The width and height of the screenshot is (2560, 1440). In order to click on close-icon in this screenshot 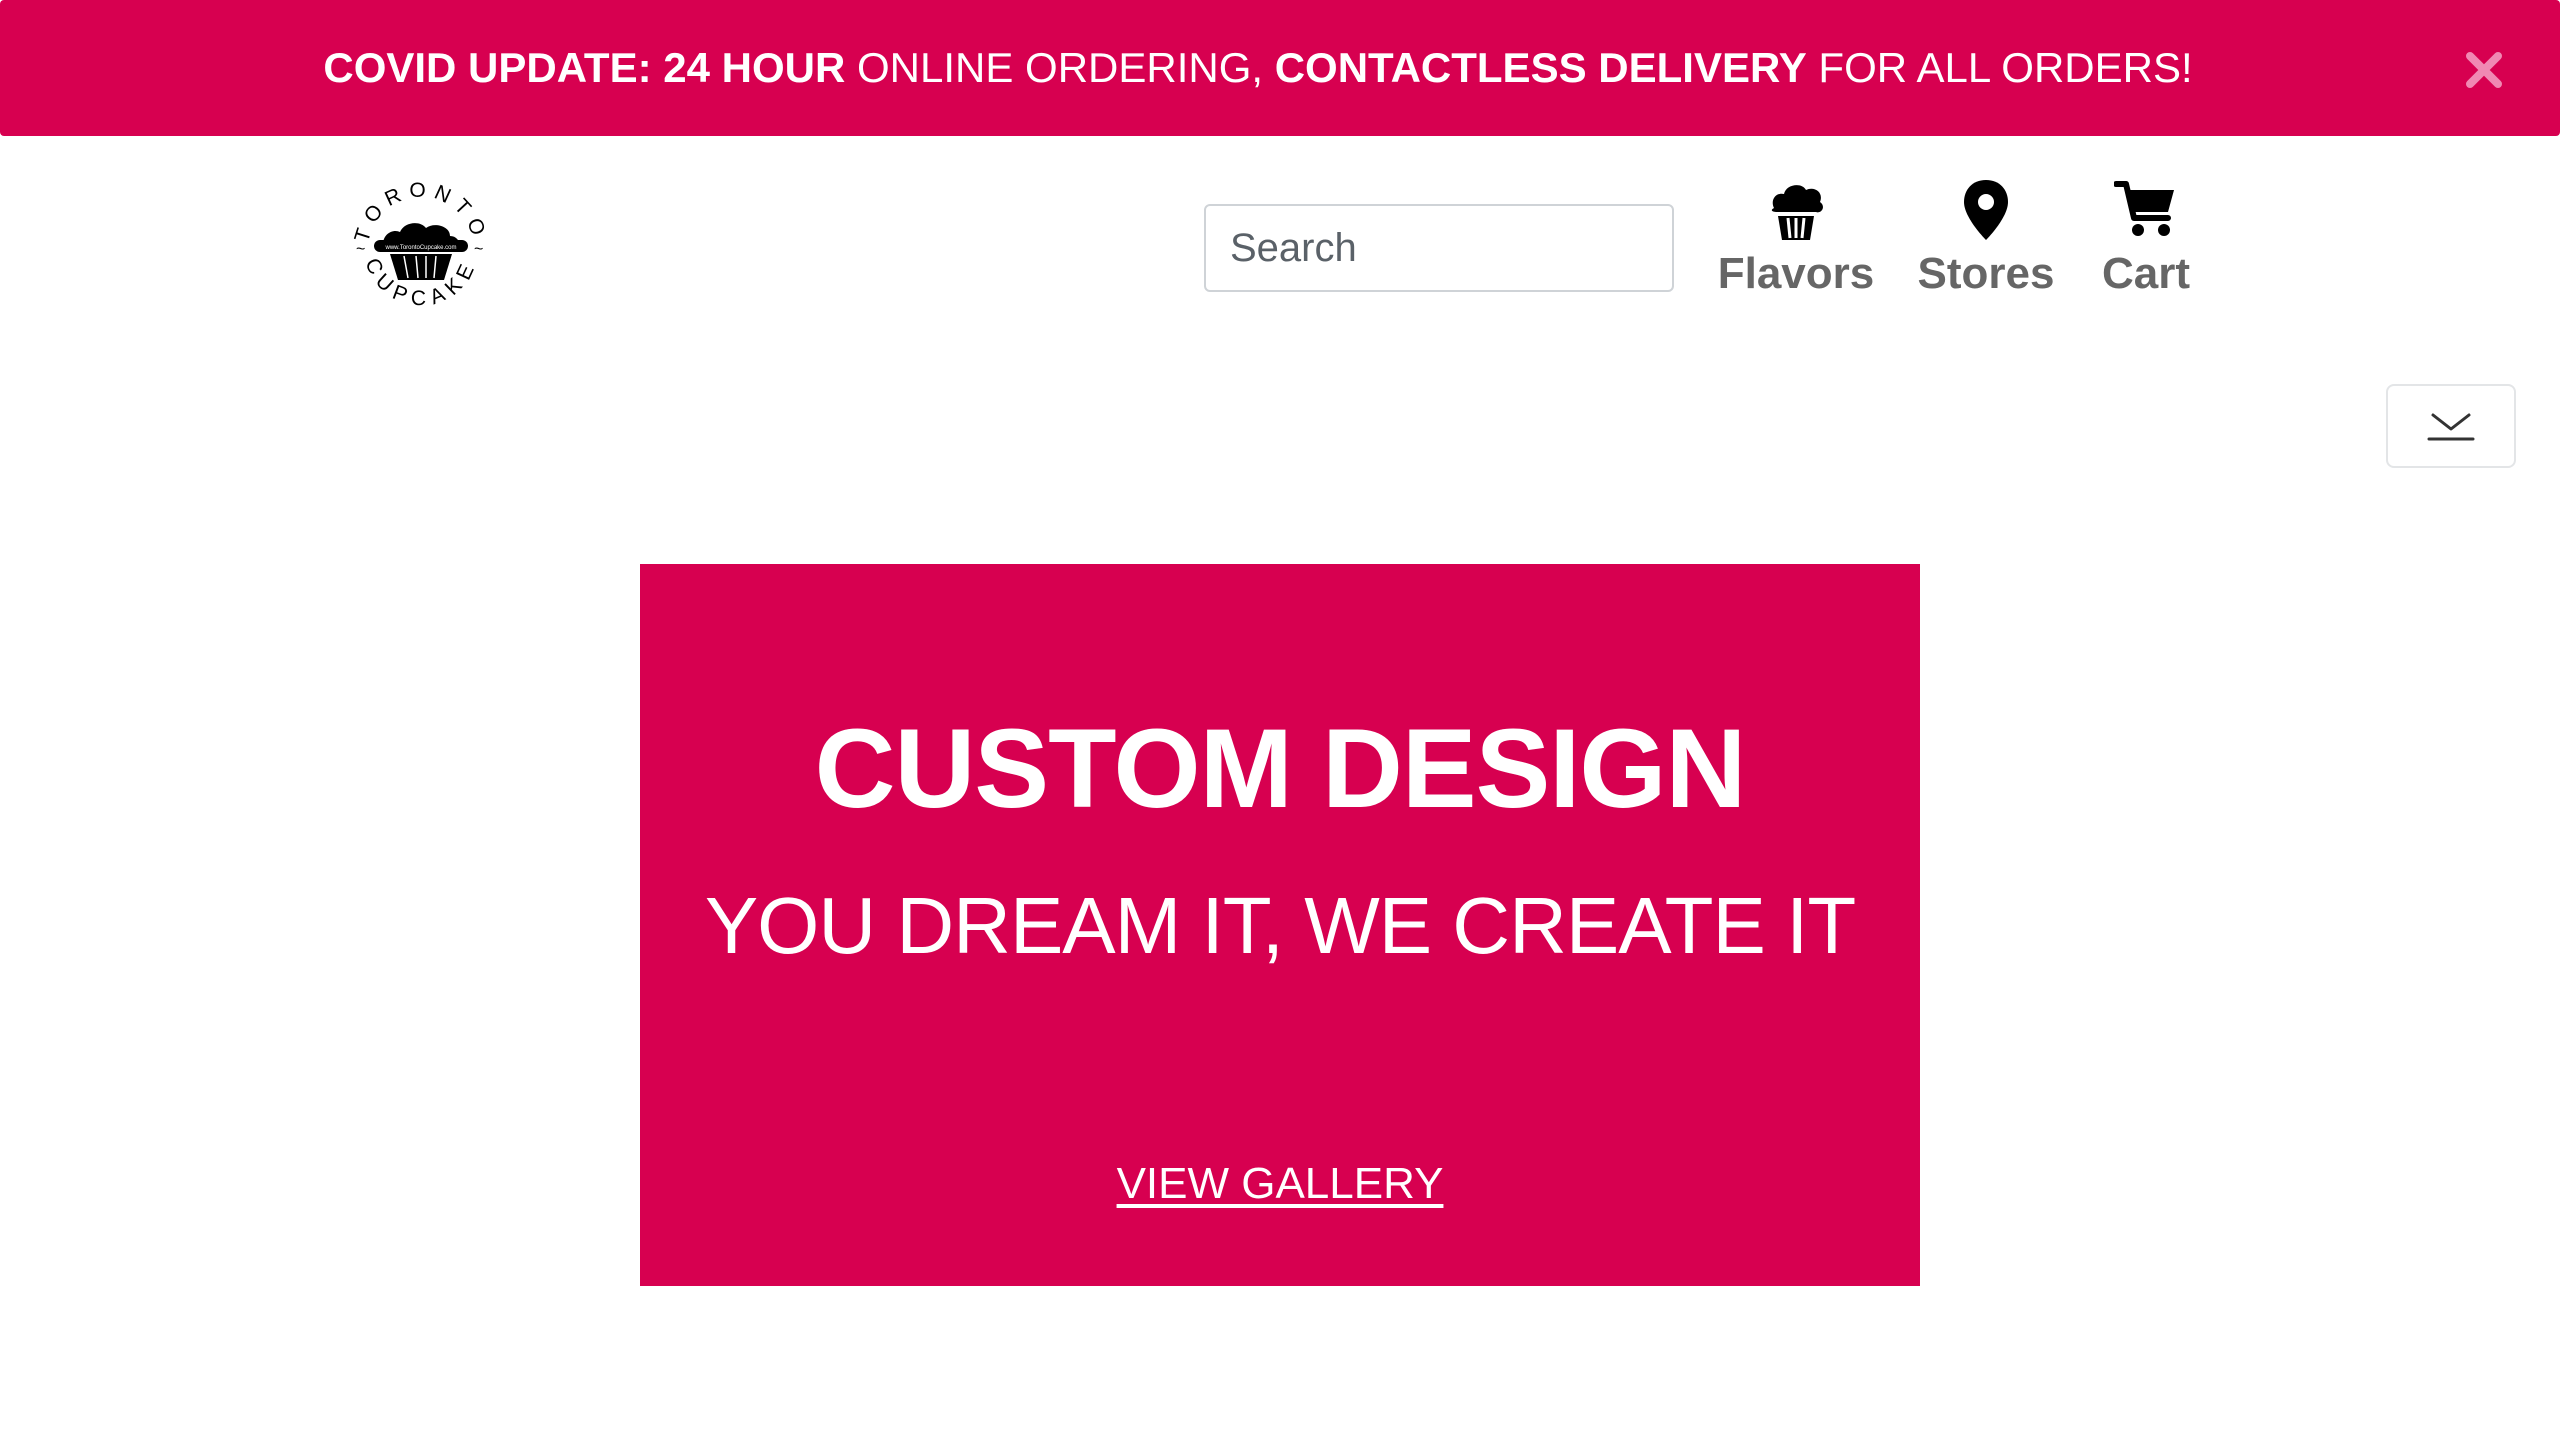, I will do `click(2484, 70)`.